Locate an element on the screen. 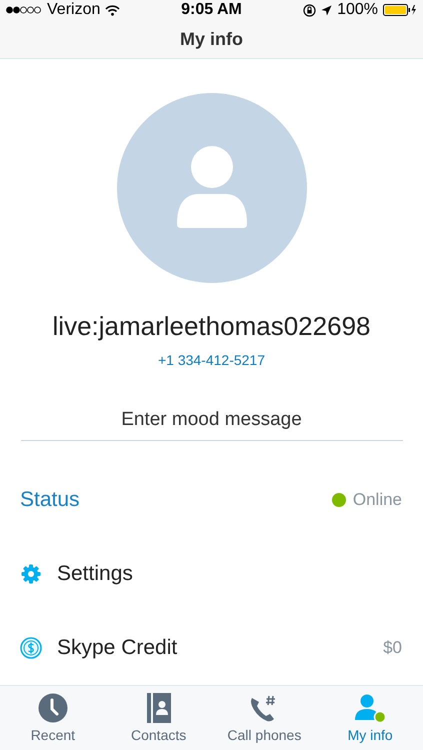 The width and height of the screenshot is (423, 750). online-dot is located at coordinates (339, 500).